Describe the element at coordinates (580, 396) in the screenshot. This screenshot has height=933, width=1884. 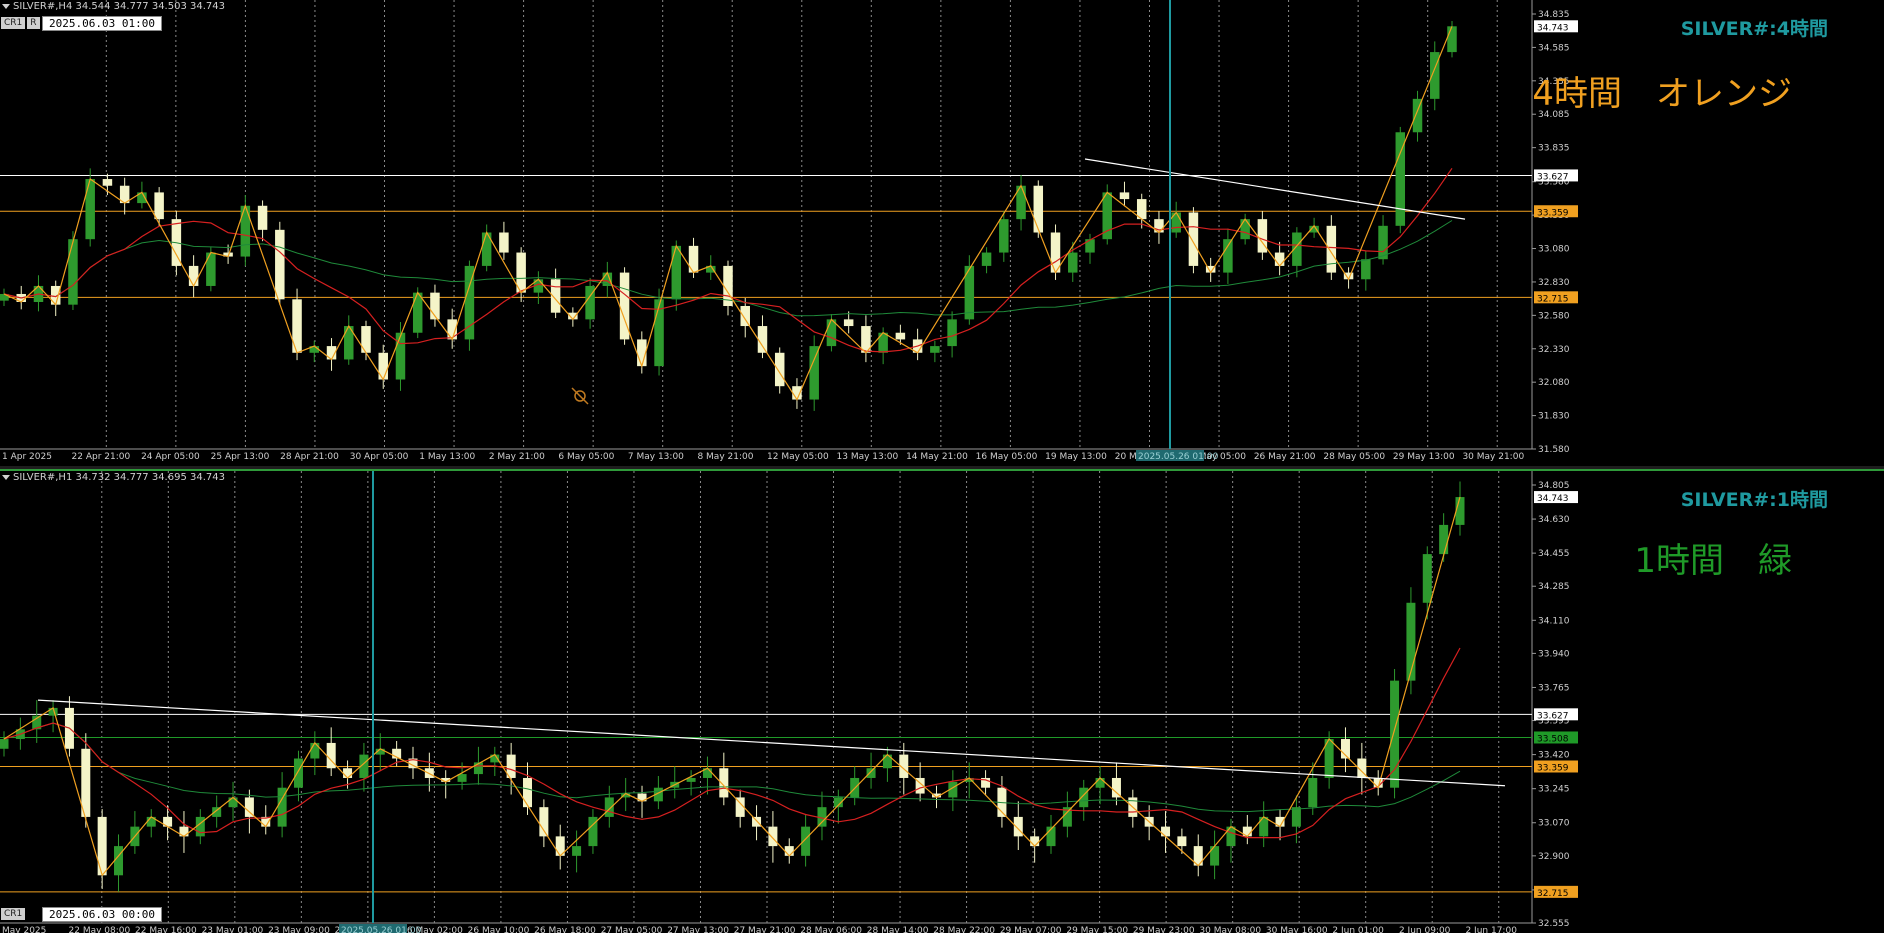
I see `crosshair-target-icon` at that location.